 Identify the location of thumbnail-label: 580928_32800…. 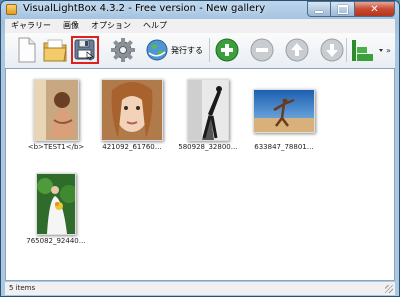
(208, 147).